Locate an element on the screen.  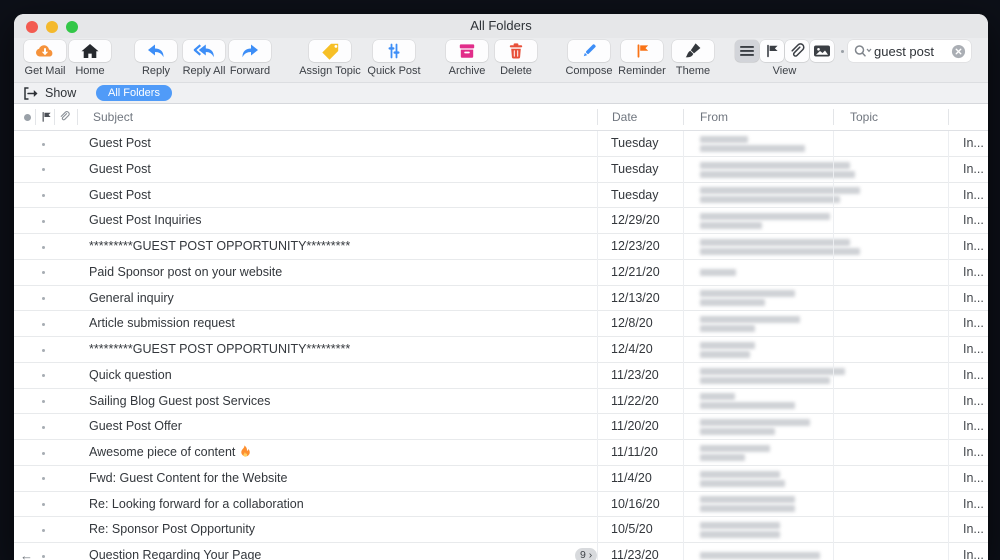
message-date: 11/23/20 is located at coordinates (635, 374).